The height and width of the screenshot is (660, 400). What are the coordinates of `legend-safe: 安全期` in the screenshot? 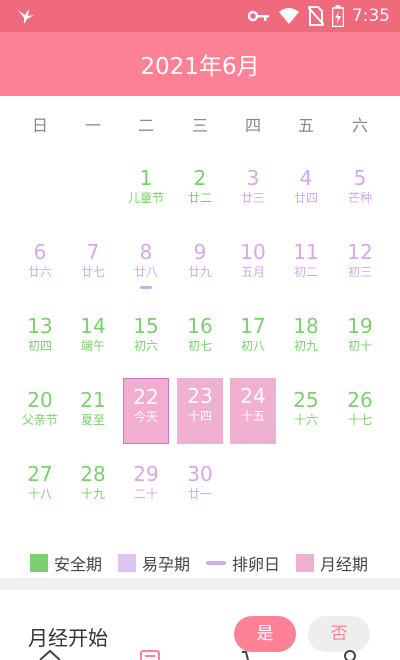 It's located at (66, 563).